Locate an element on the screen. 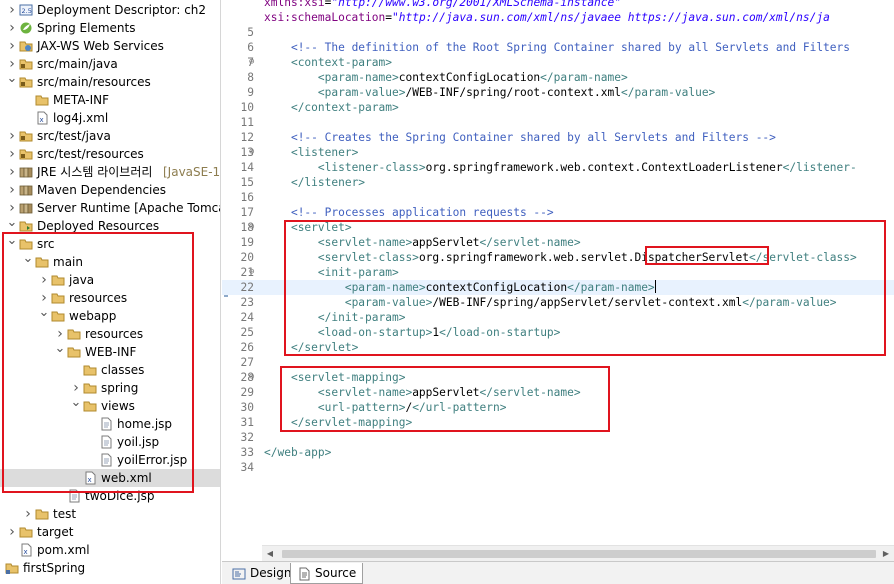 The image size is (894, 584). tree-item: ⌄ webapp is located at coordinates (110, 315).